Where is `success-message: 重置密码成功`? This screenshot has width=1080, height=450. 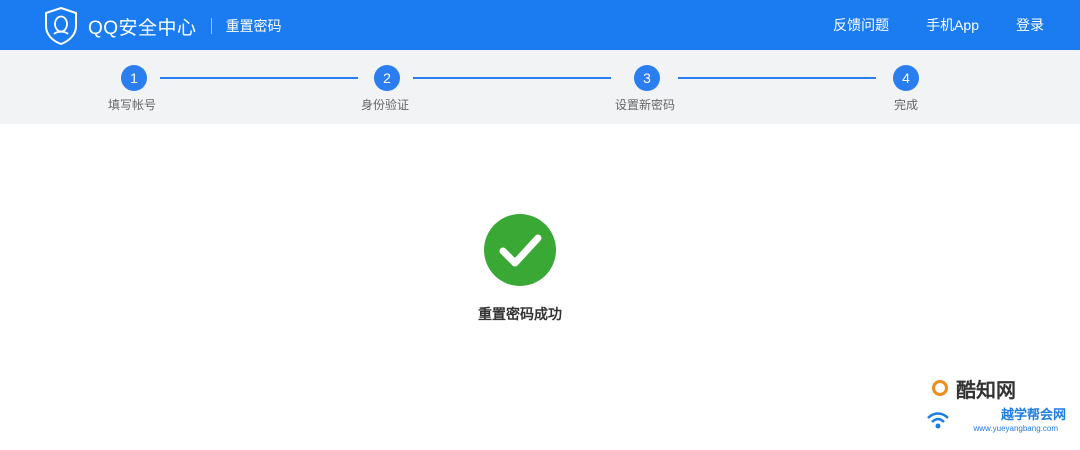
success-message: 重置密码成功 is located at coordinates (520, 314).